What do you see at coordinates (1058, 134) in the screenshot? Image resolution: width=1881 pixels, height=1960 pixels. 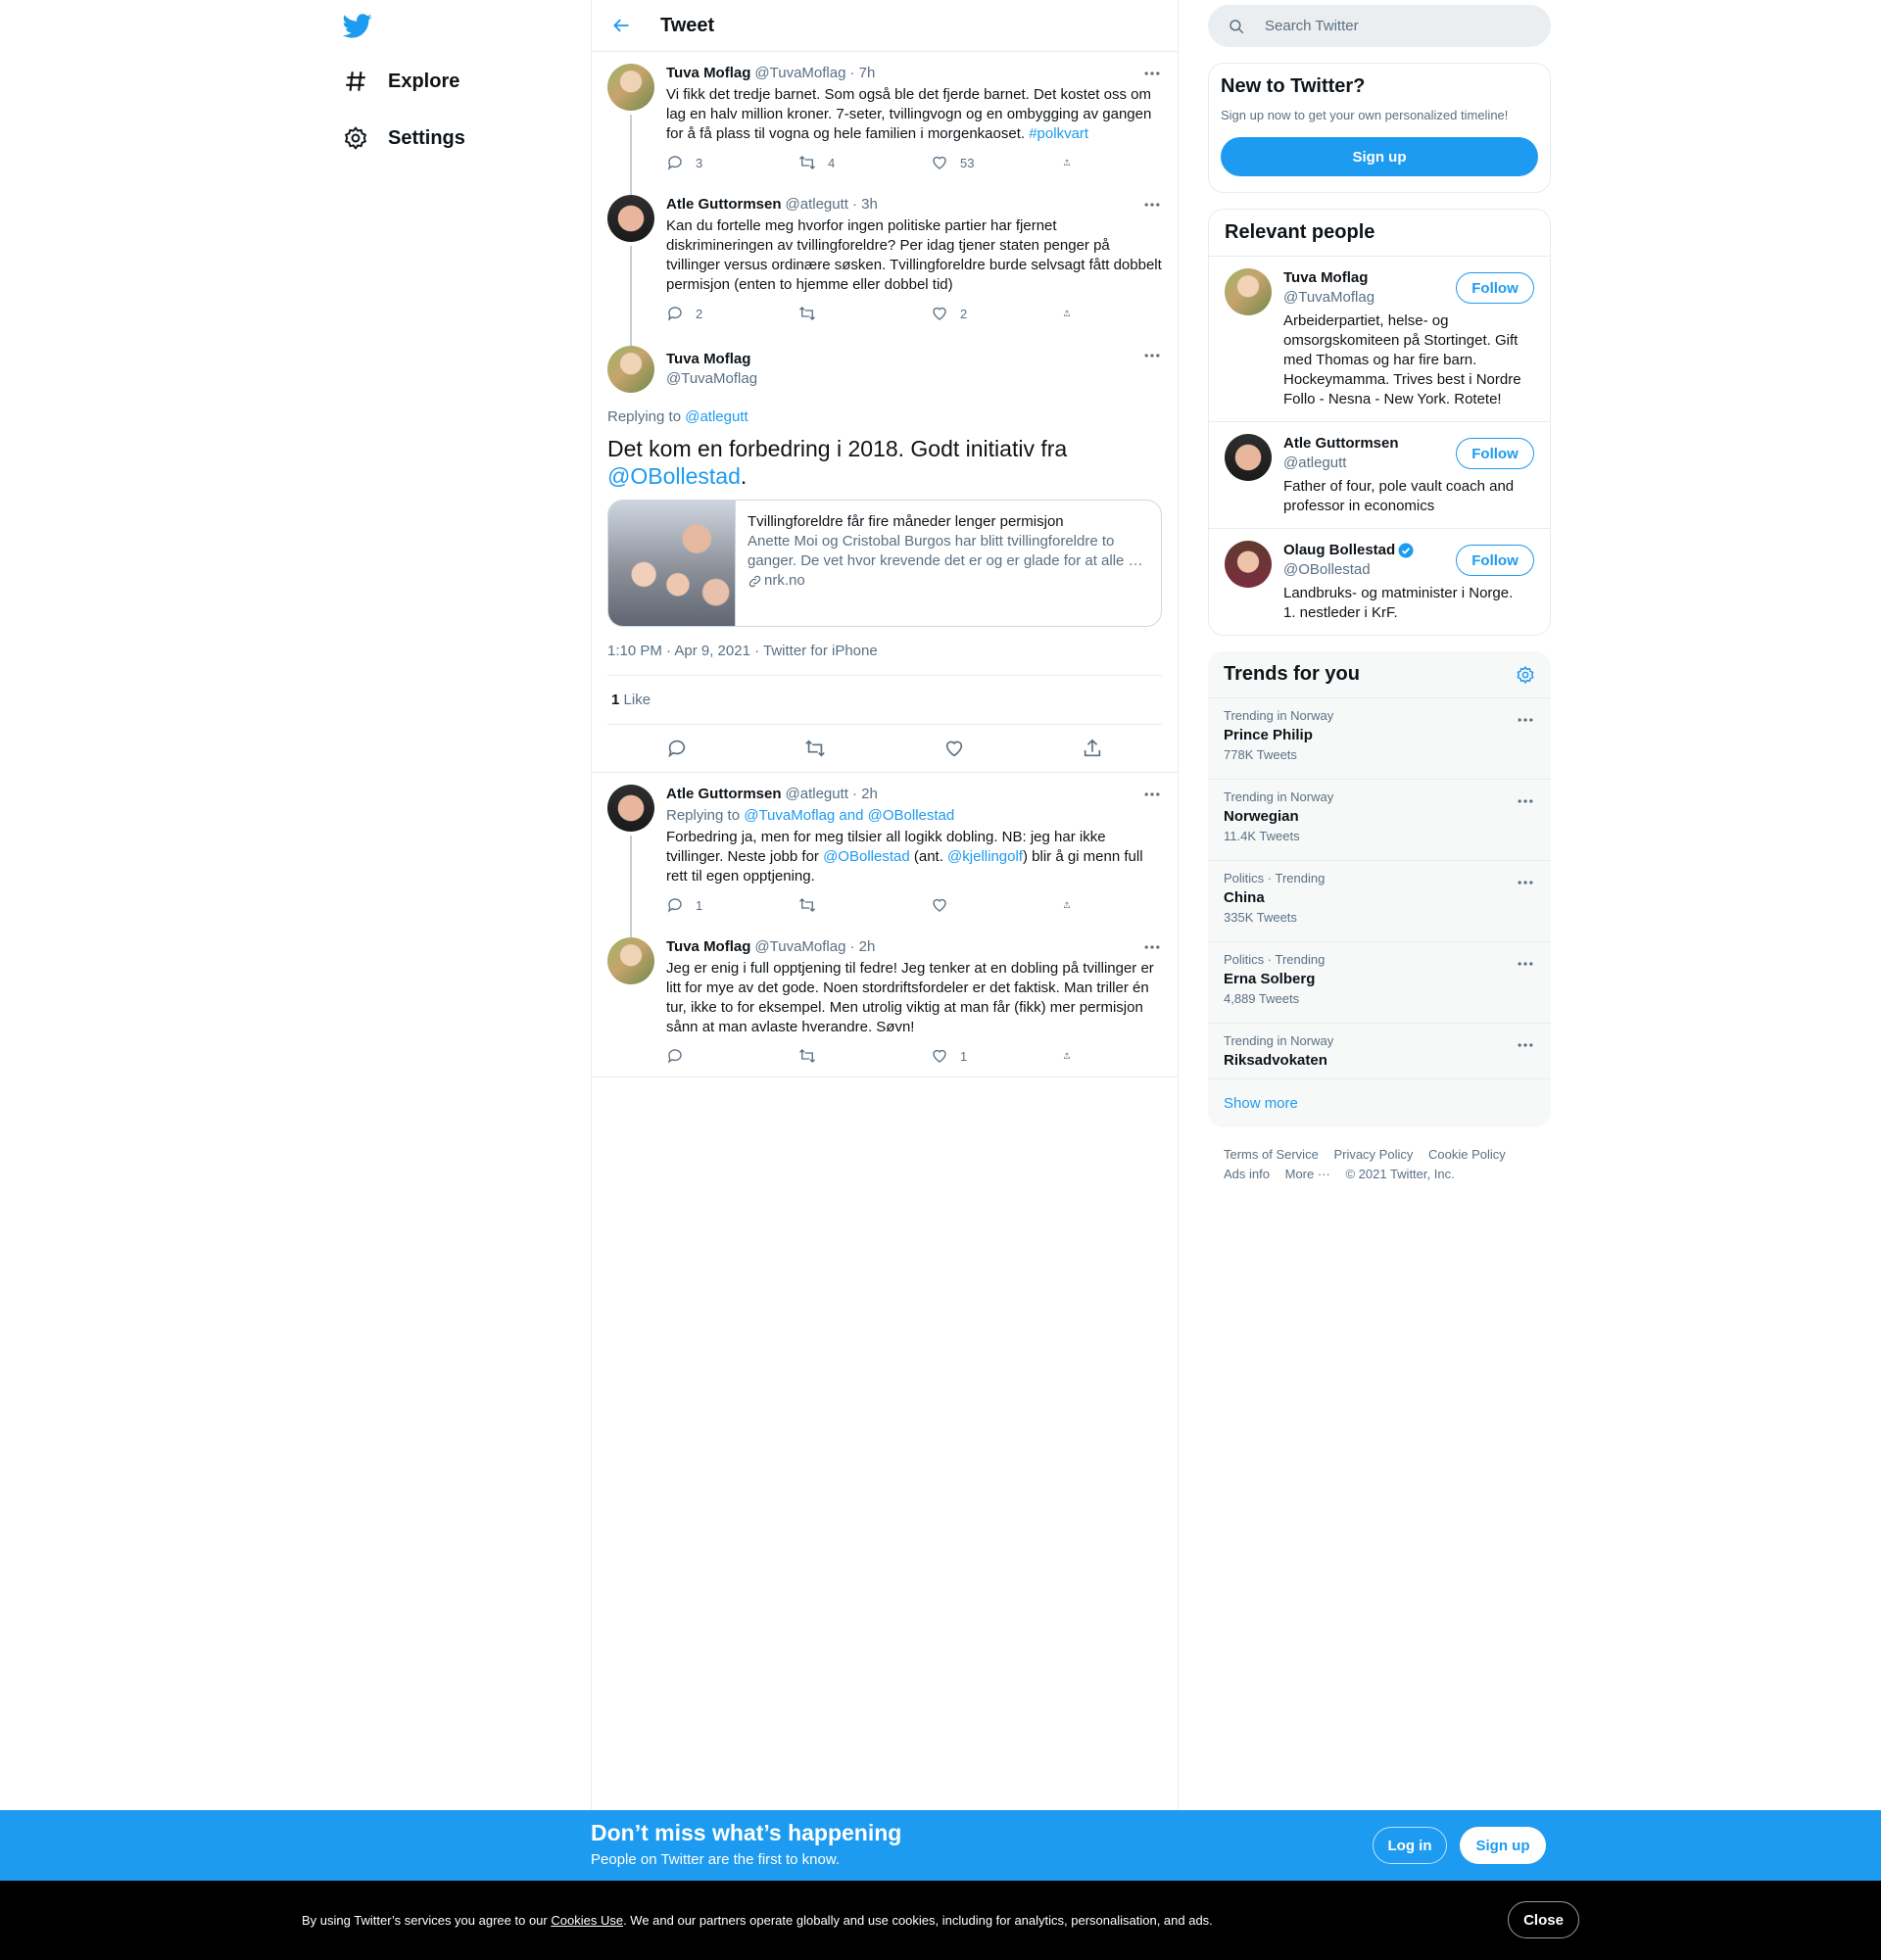 I see `hashtag-link: #polkvart` at bounding box center [1058, 134].